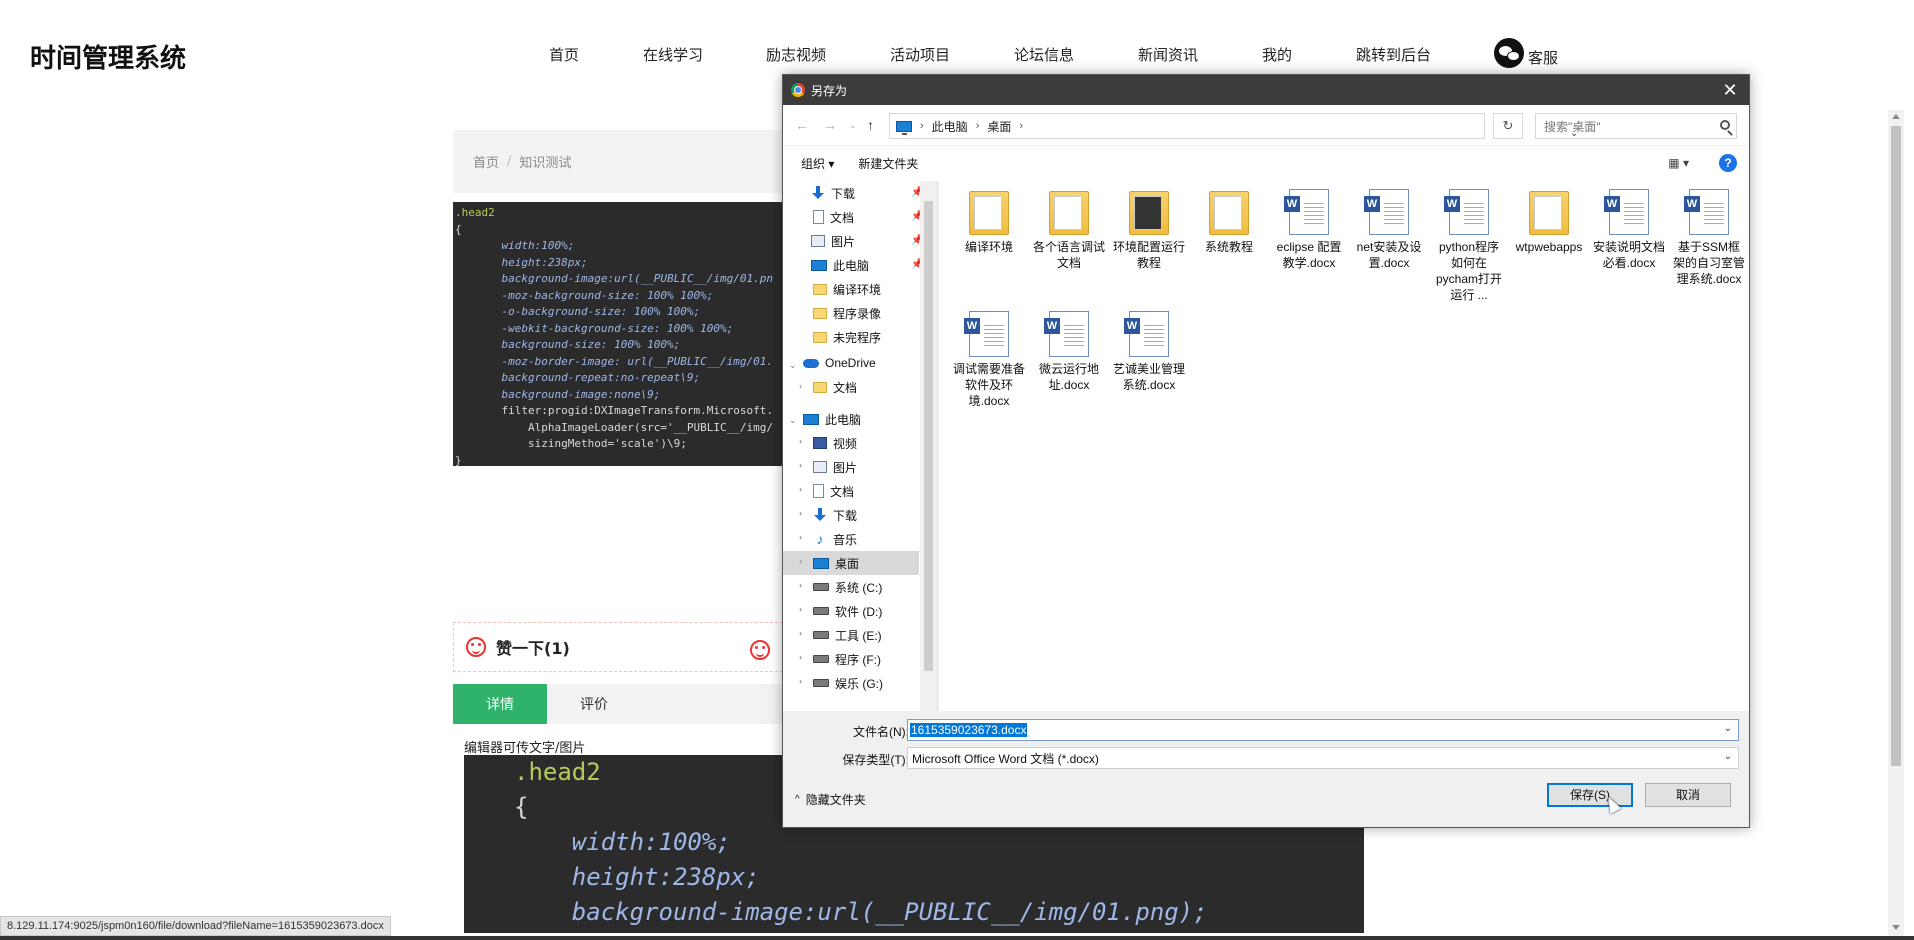  I want to click on tree-item-videos: 视频, so click(835, 443).